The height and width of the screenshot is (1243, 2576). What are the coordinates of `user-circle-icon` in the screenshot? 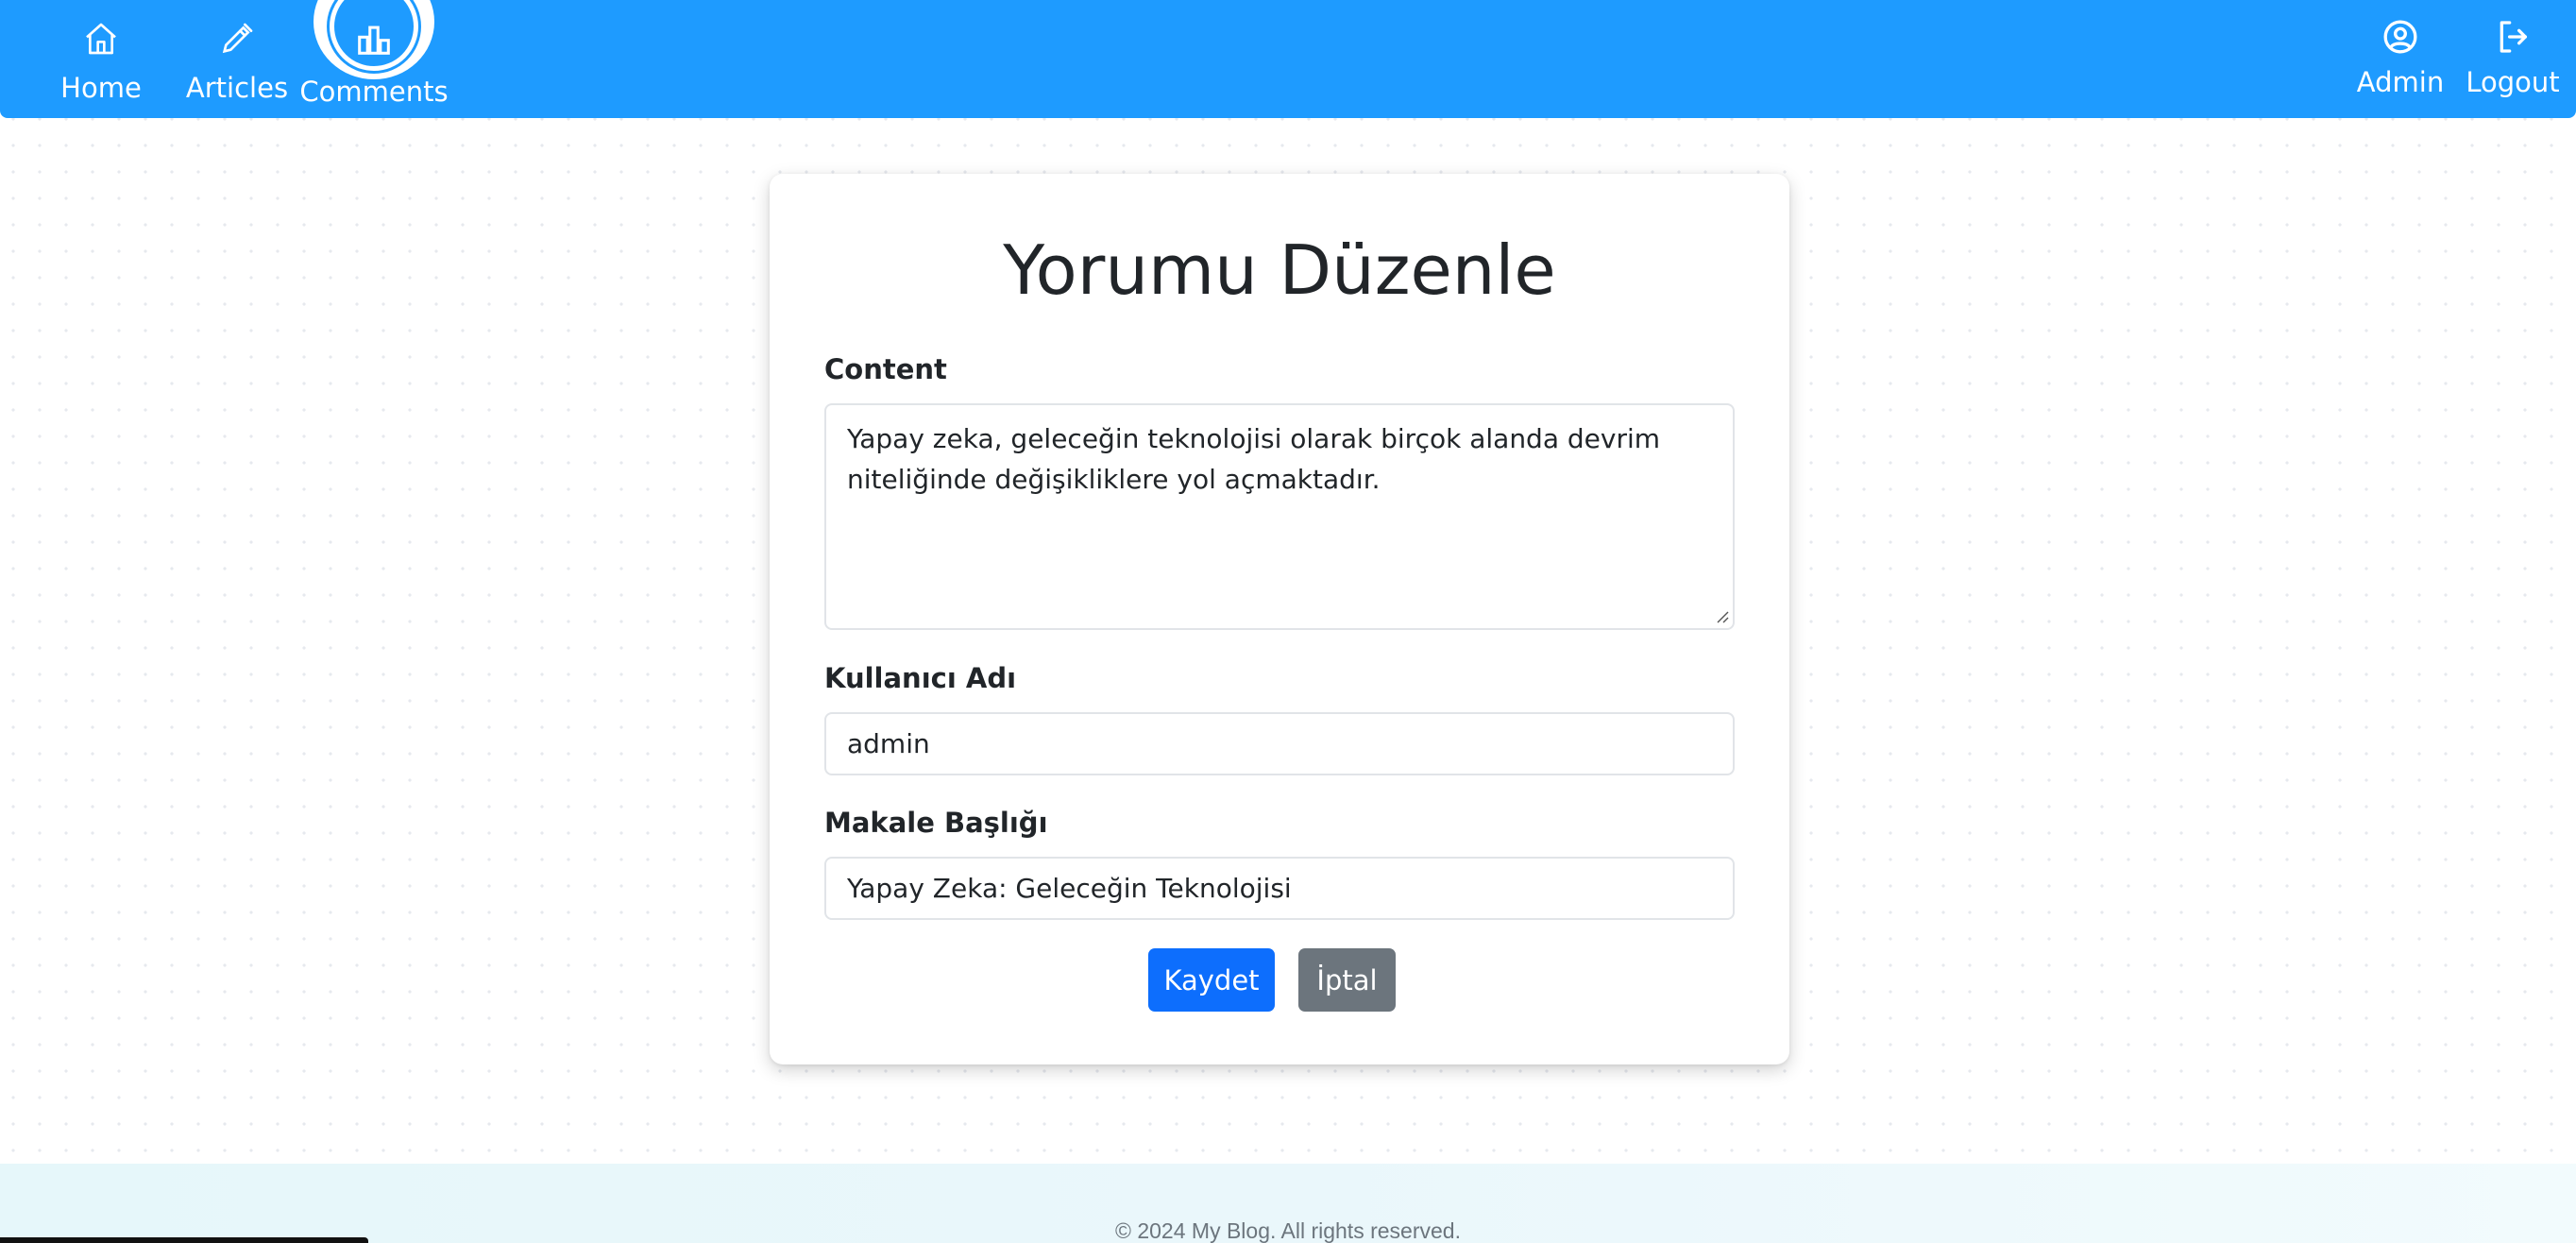 It's located at (2400, 37).